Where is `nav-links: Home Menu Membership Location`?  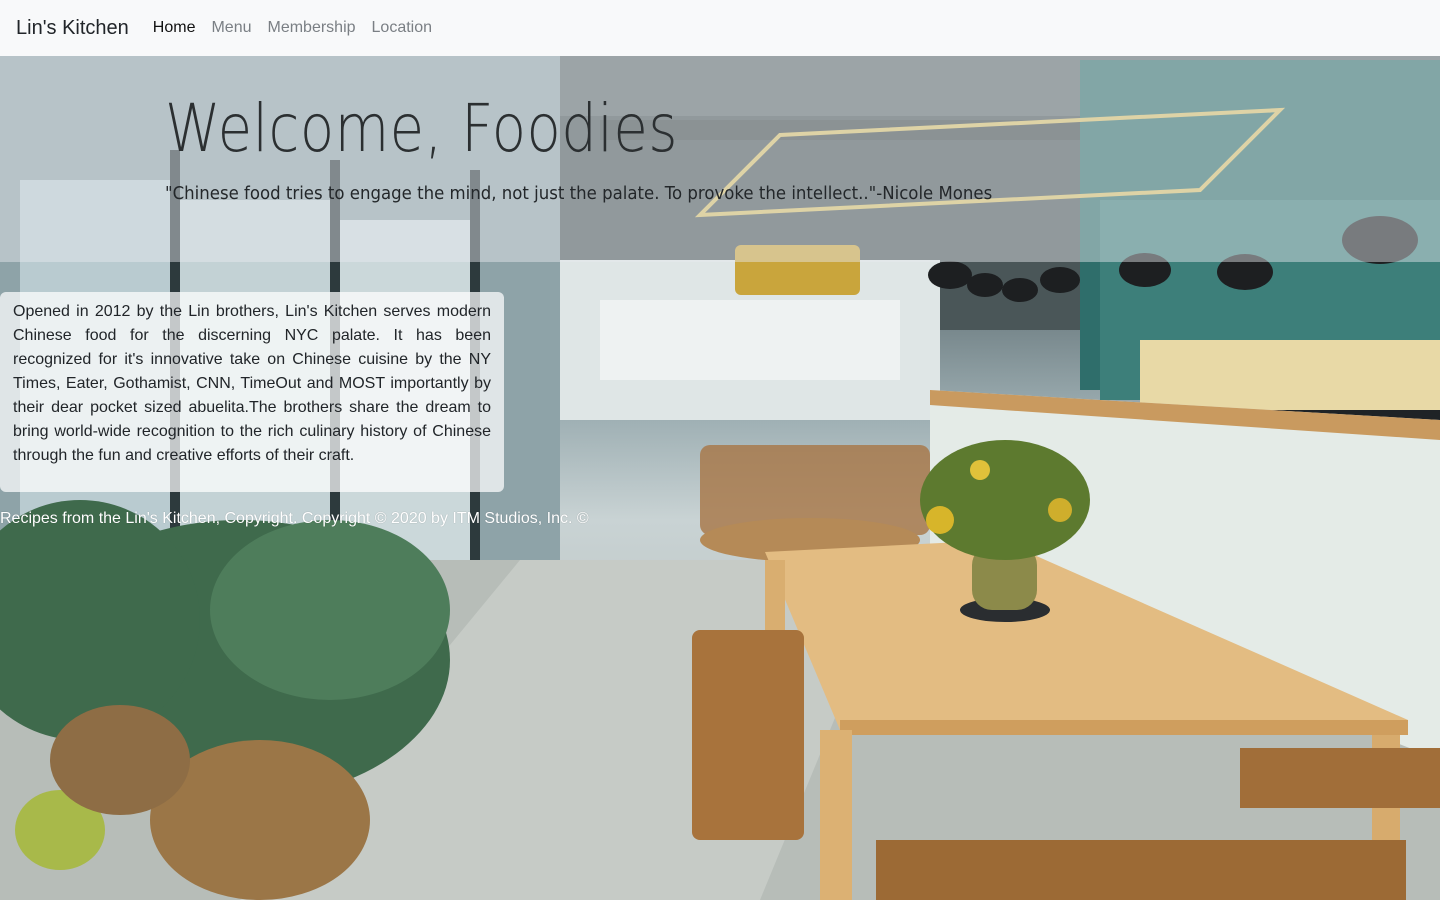 nav-links: Home Menu Membership Location is located at coordinates (292, 28).